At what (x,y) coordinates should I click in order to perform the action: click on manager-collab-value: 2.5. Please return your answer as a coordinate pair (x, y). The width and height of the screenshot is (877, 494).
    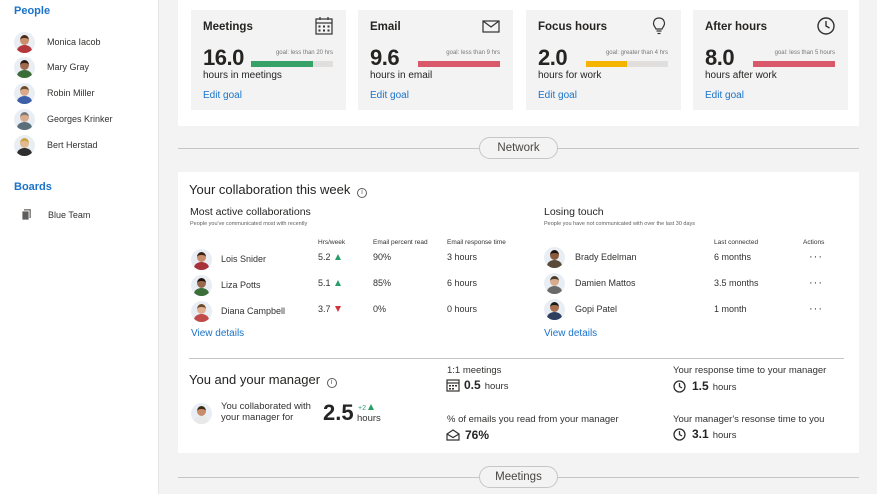
    Looking at the image, I should click on (338, 412).